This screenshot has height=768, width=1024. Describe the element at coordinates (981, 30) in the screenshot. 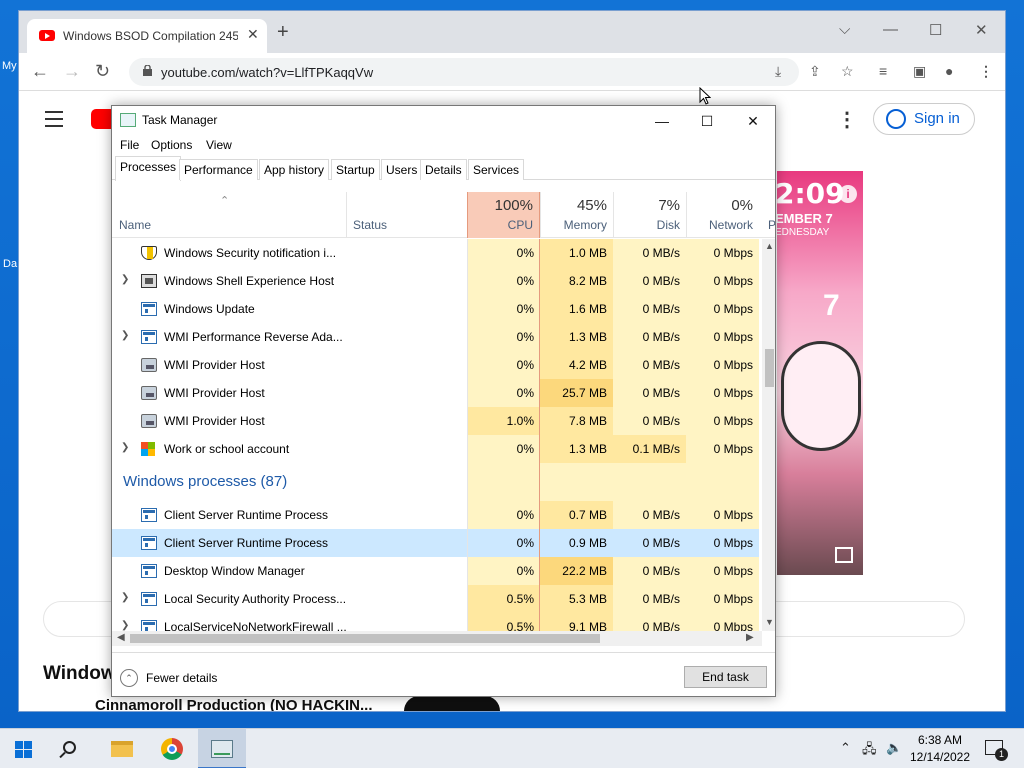

I see `close-window-button: ✕` at that location.